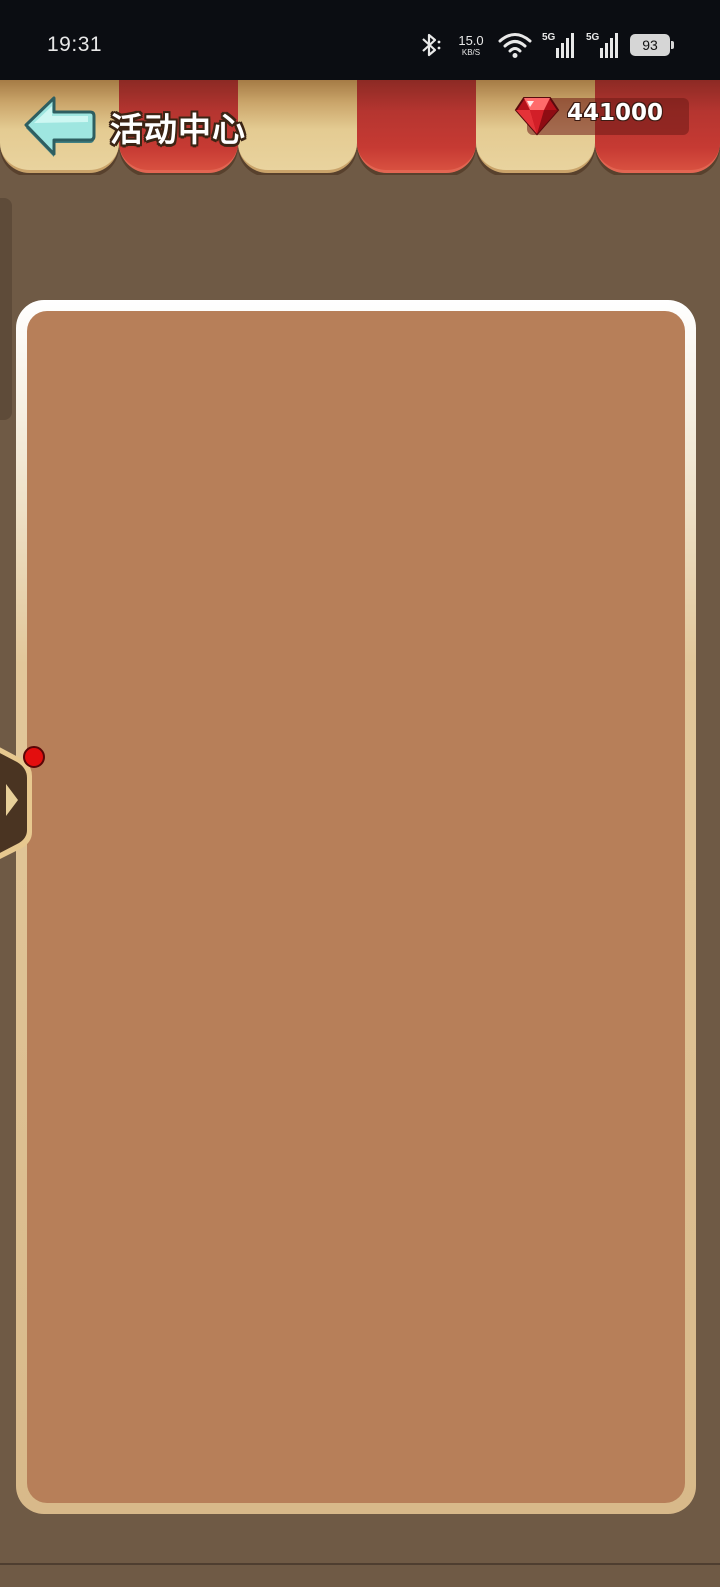  I want to click on back-arrow-icon, so click(58, 125).